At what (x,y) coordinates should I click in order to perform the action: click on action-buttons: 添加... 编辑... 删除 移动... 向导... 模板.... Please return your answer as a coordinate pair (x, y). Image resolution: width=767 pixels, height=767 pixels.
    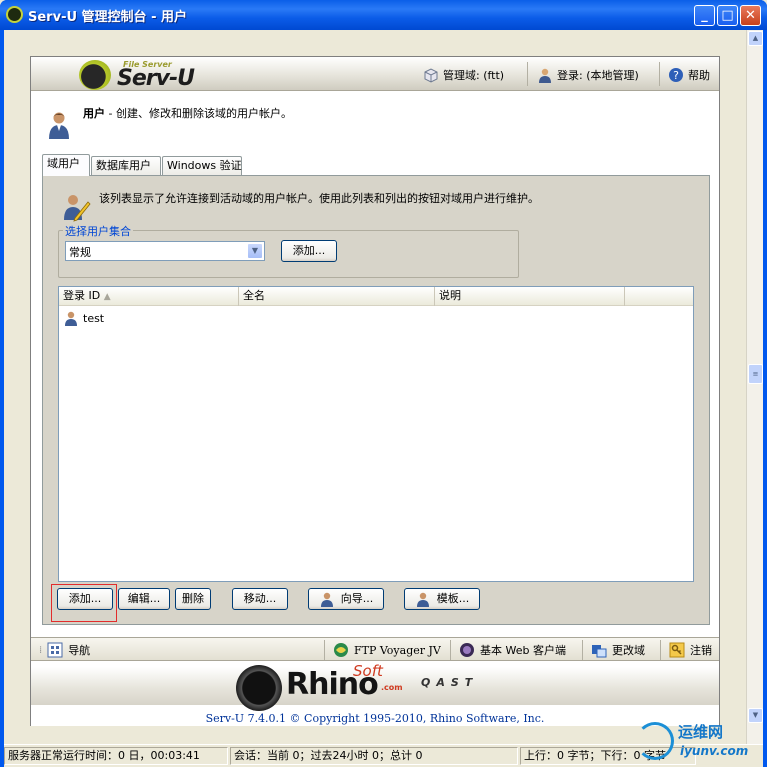
    Looking at the image, I should click on (376, 603).